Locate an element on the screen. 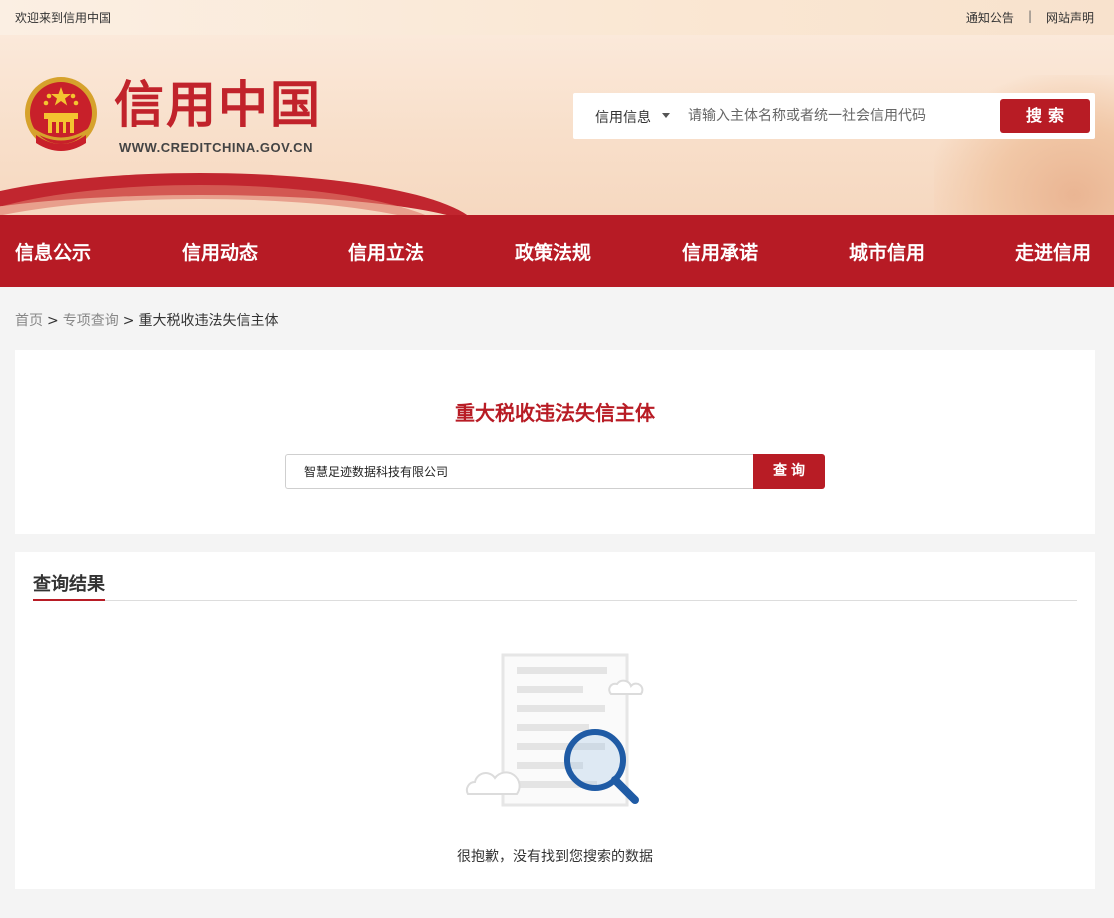 The image size is (1114, 918). breadcrumb: 首页 > 专项查询 > 重大税收违法失信主体 is located at coordinates (146, 320).